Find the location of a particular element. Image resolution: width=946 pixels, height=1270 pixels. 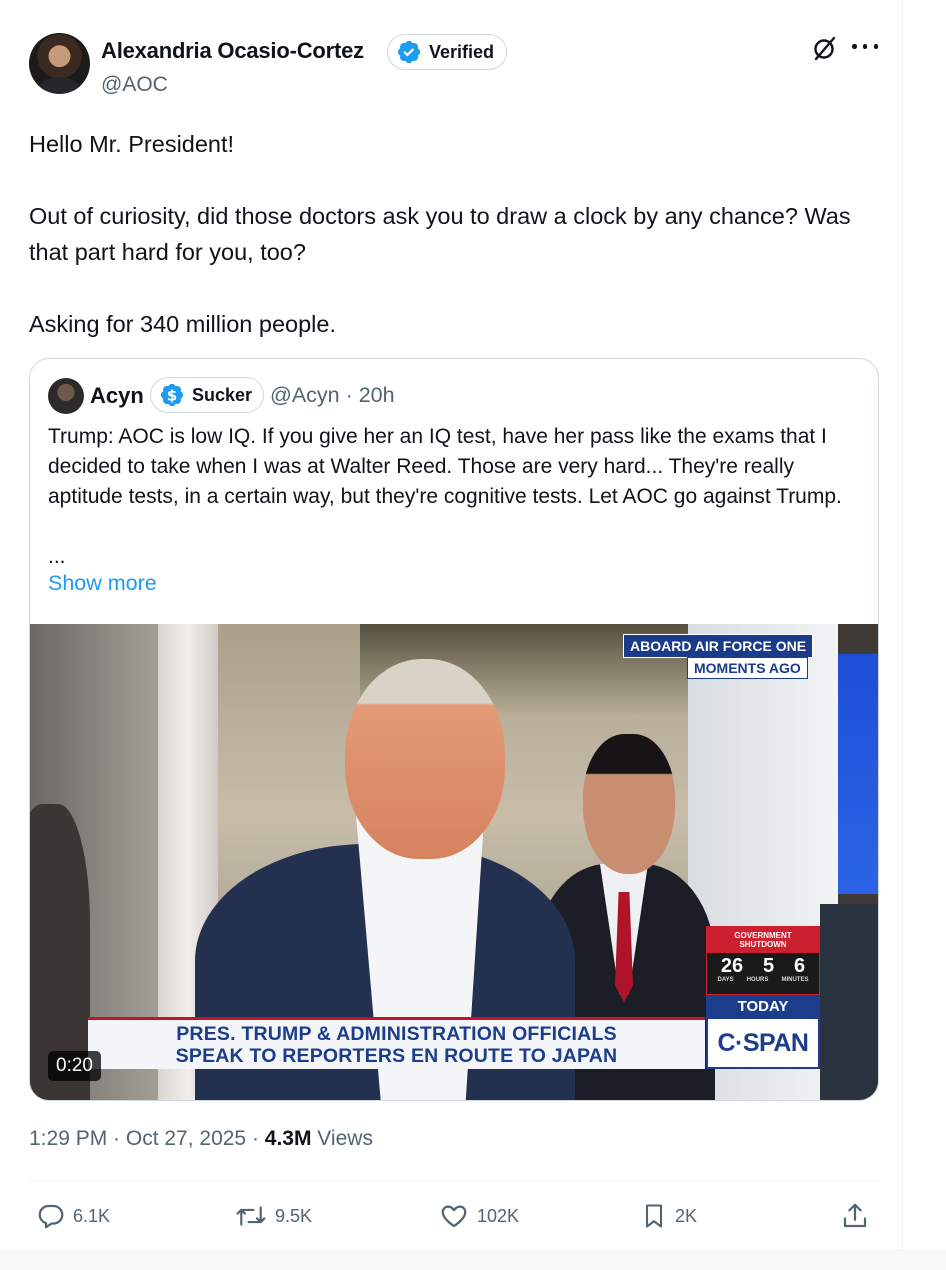

page-bottom is located at coordinates (473, 1260).